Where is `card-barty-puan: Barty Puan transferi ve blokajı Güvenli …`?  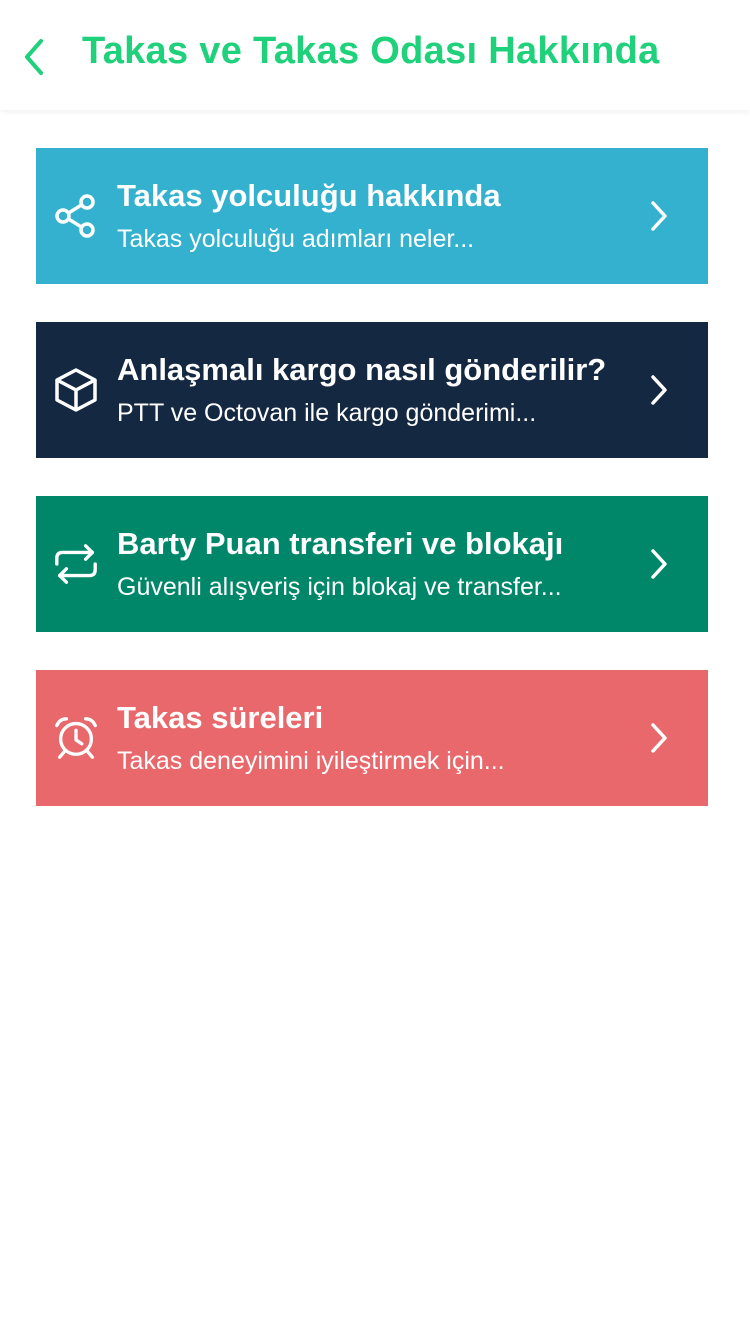 card-barty-puan: Barty Puan transferi ve blokajı Güvenli … is located at coordinates (372, 564).